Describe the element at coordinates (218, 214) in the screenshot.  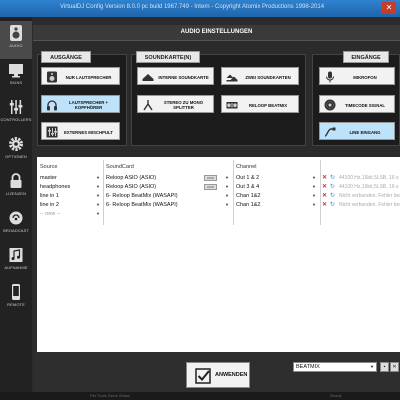
I see `table-row-new: -- new -- ▼` at that location.